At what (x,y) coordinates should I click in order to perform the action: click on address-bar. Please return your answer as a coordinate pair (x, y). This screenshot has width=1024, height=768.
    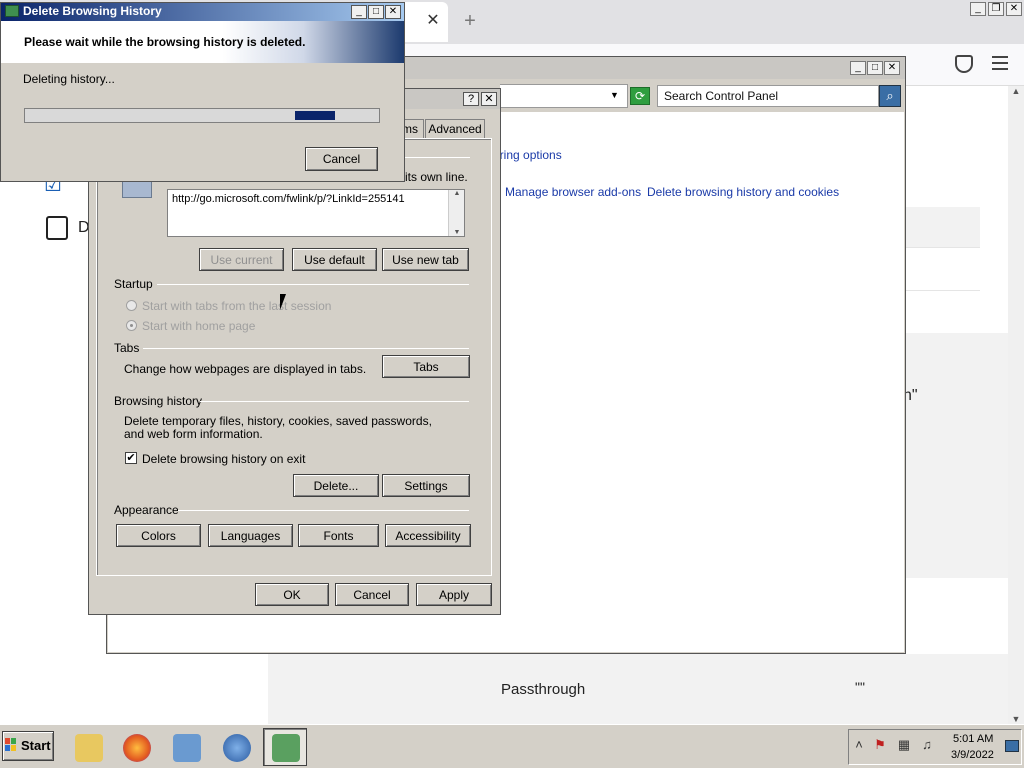
    Looking at the image, I should click on (564, 96).